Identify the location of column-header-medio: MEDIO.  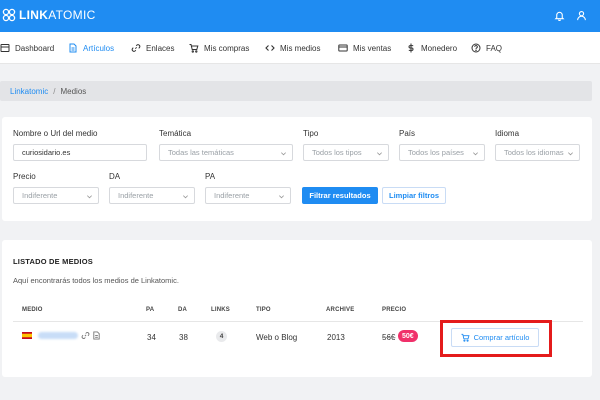
(32, 310).